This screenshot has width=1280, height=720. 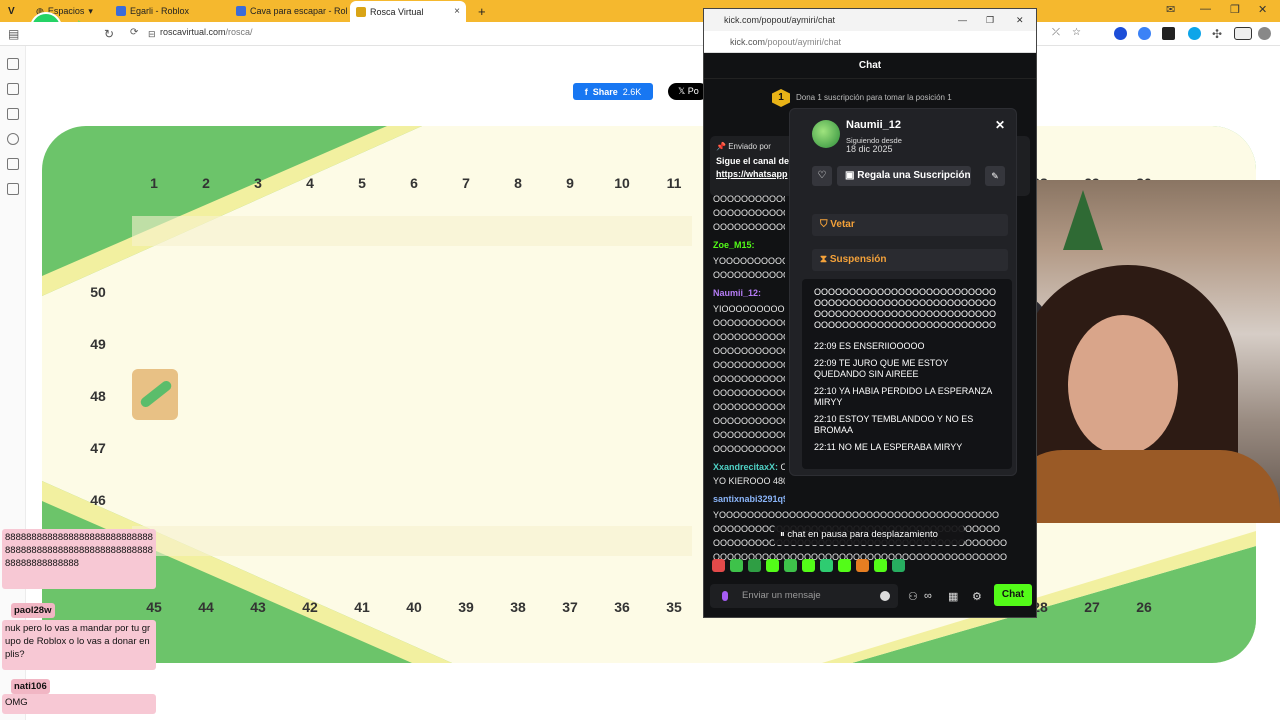 I want to click on board-number: 3, so click(x=258, y=183).